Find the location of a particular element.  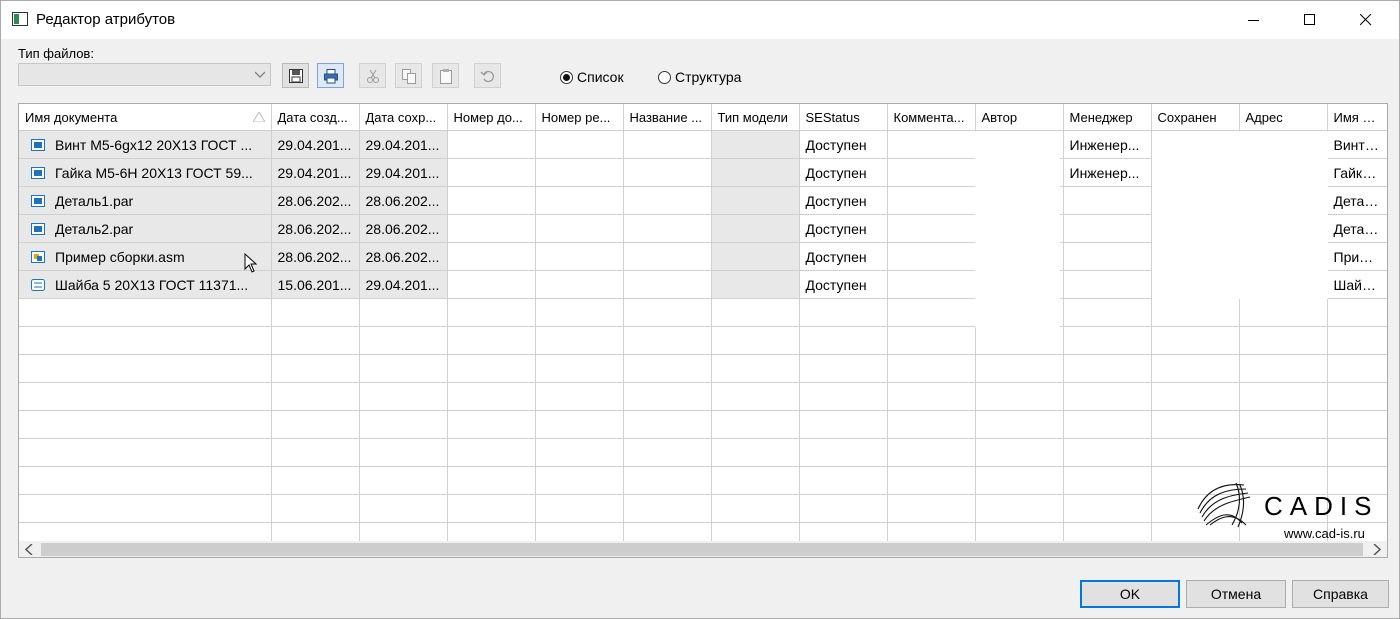

radio-list-dot is located at coordinates (566, 77).